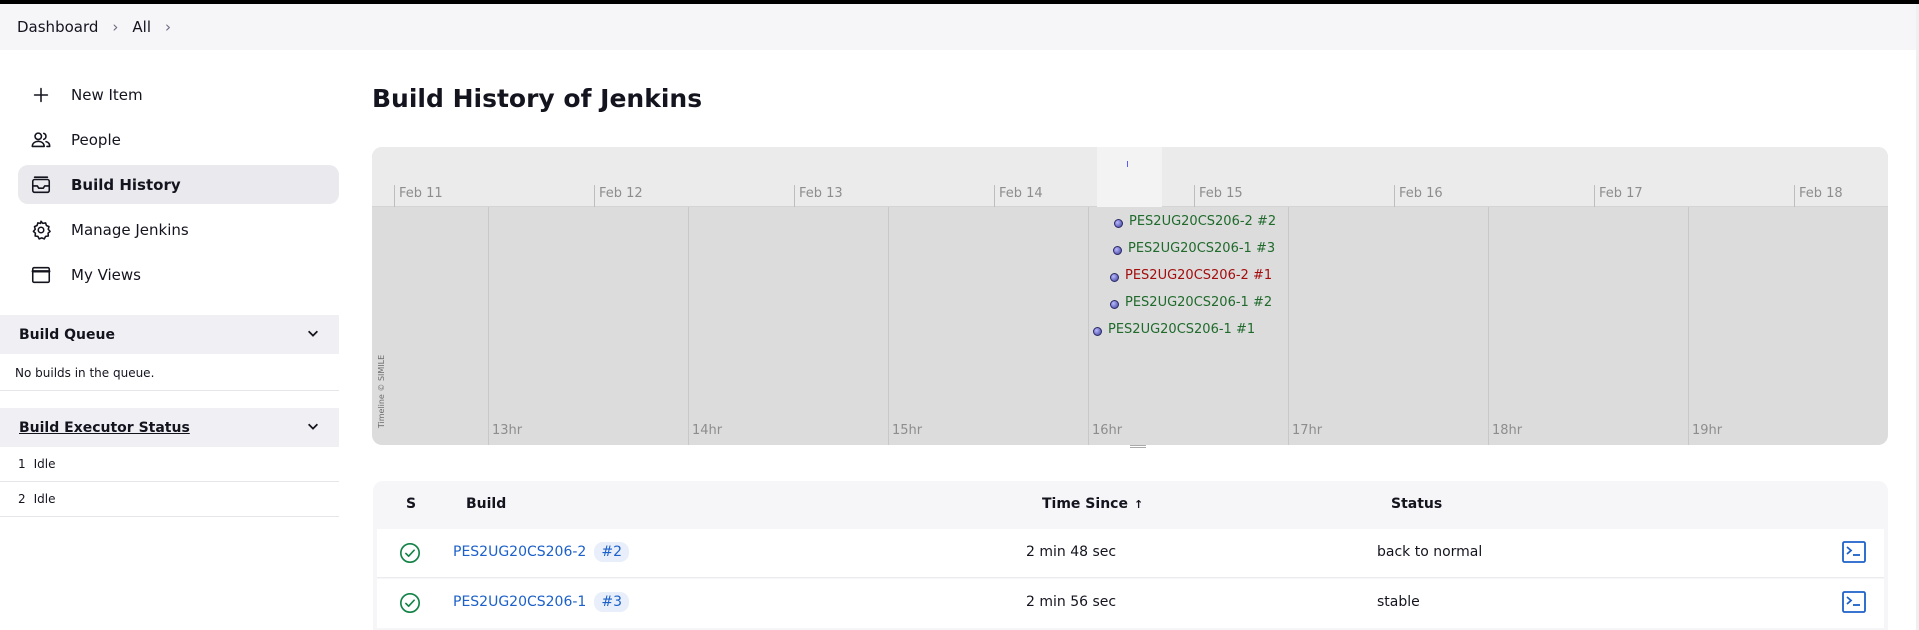  I want to click on build-queue-title: Build Queue, so click(67, 334).